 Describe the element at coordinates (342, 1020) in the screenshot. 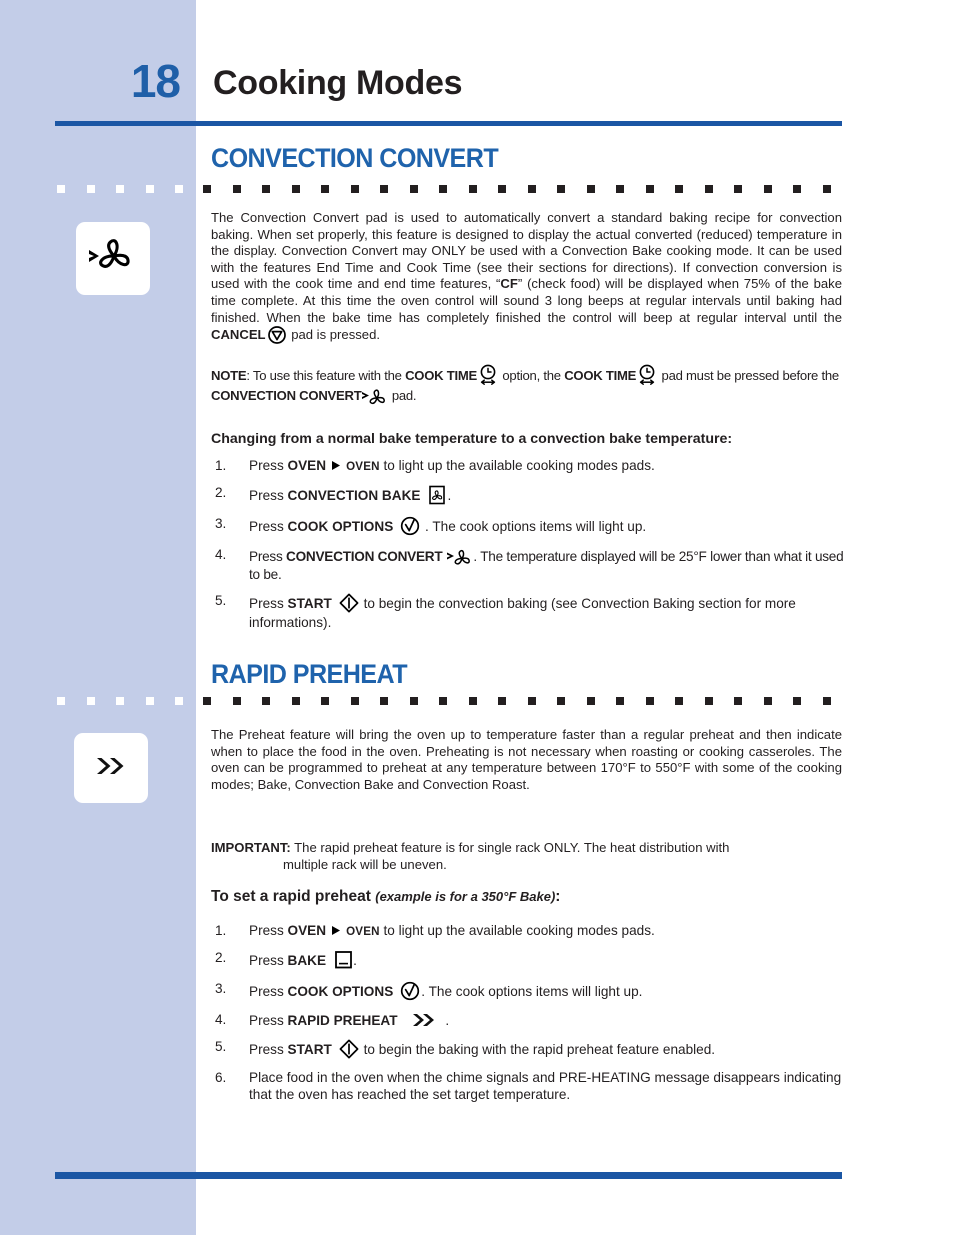

I see `rapid-preheat-label: RAPID PREHEAT` at that location.